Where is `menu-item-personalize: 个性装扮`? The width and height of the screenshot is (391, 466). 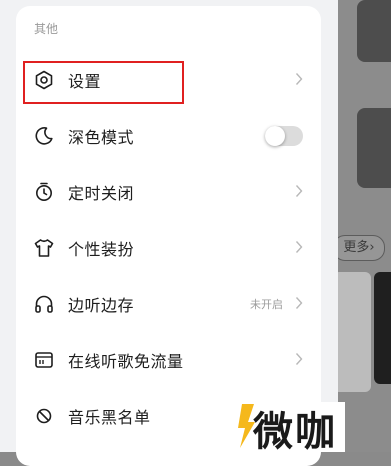
menu-item-personalize: 个性装扮 is located at coordinates (168, 248).